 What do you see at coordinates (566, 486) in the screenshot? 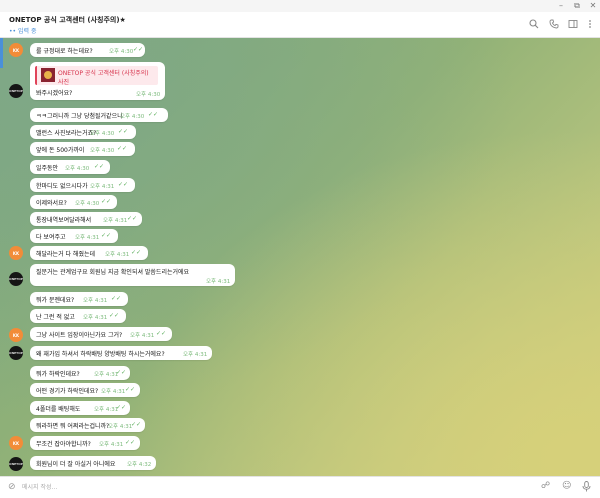
I see `emoji-icon: ☺` at bounding box center [566, 486].